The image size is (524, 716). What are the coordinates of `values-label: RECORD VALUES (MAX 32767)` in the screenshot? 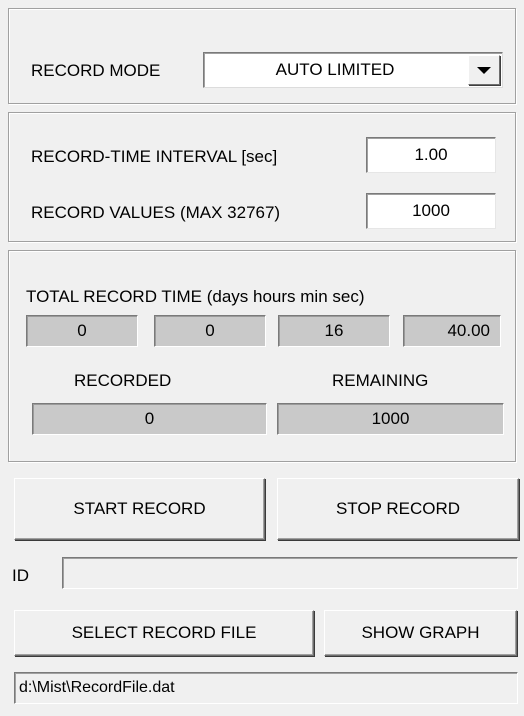 It's located at (156, 212).